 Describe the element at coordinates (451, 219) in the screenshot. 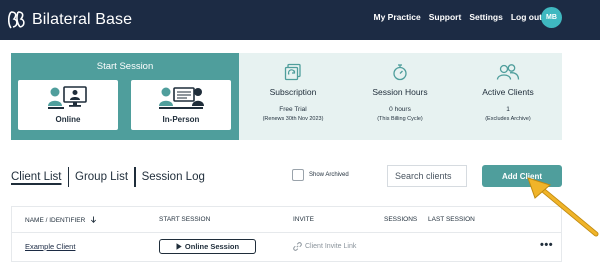

I see `header-last-session: LAST SESSION` at that location.